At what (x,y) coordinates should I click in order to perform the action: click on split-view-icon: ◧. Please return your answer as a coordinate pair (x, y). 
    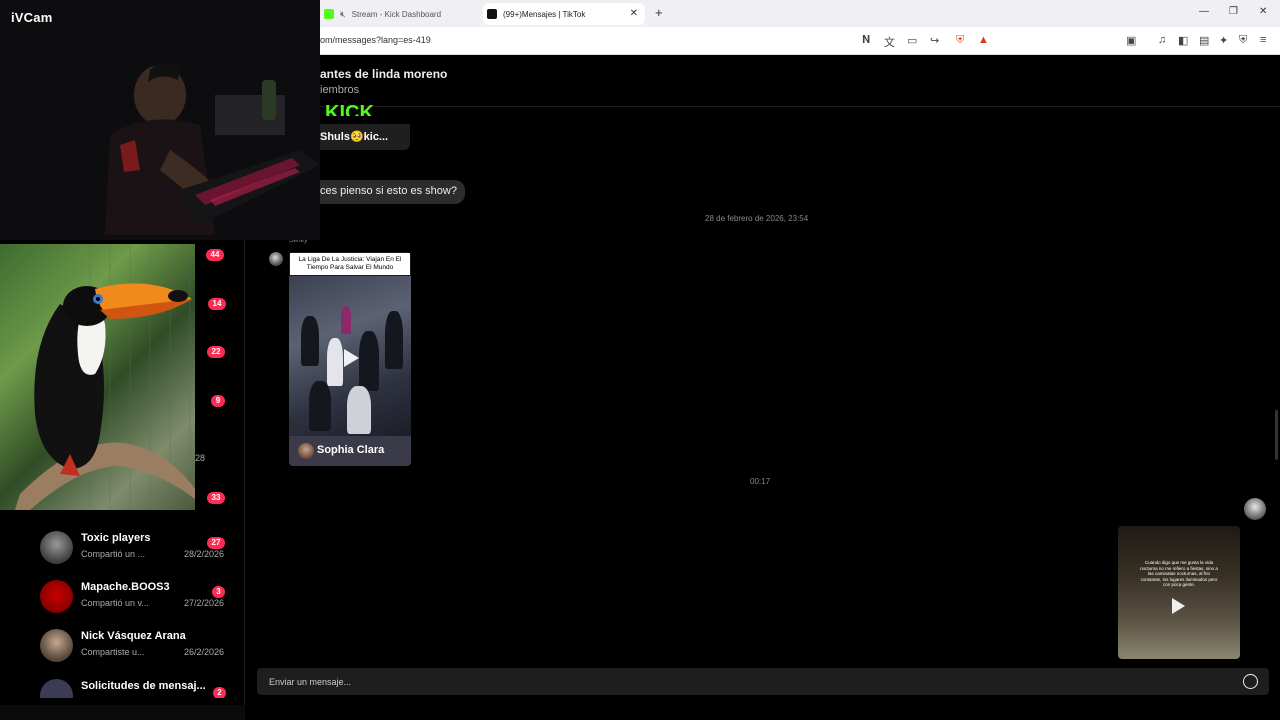
    Looking at the image, I should click on (1183, 40).